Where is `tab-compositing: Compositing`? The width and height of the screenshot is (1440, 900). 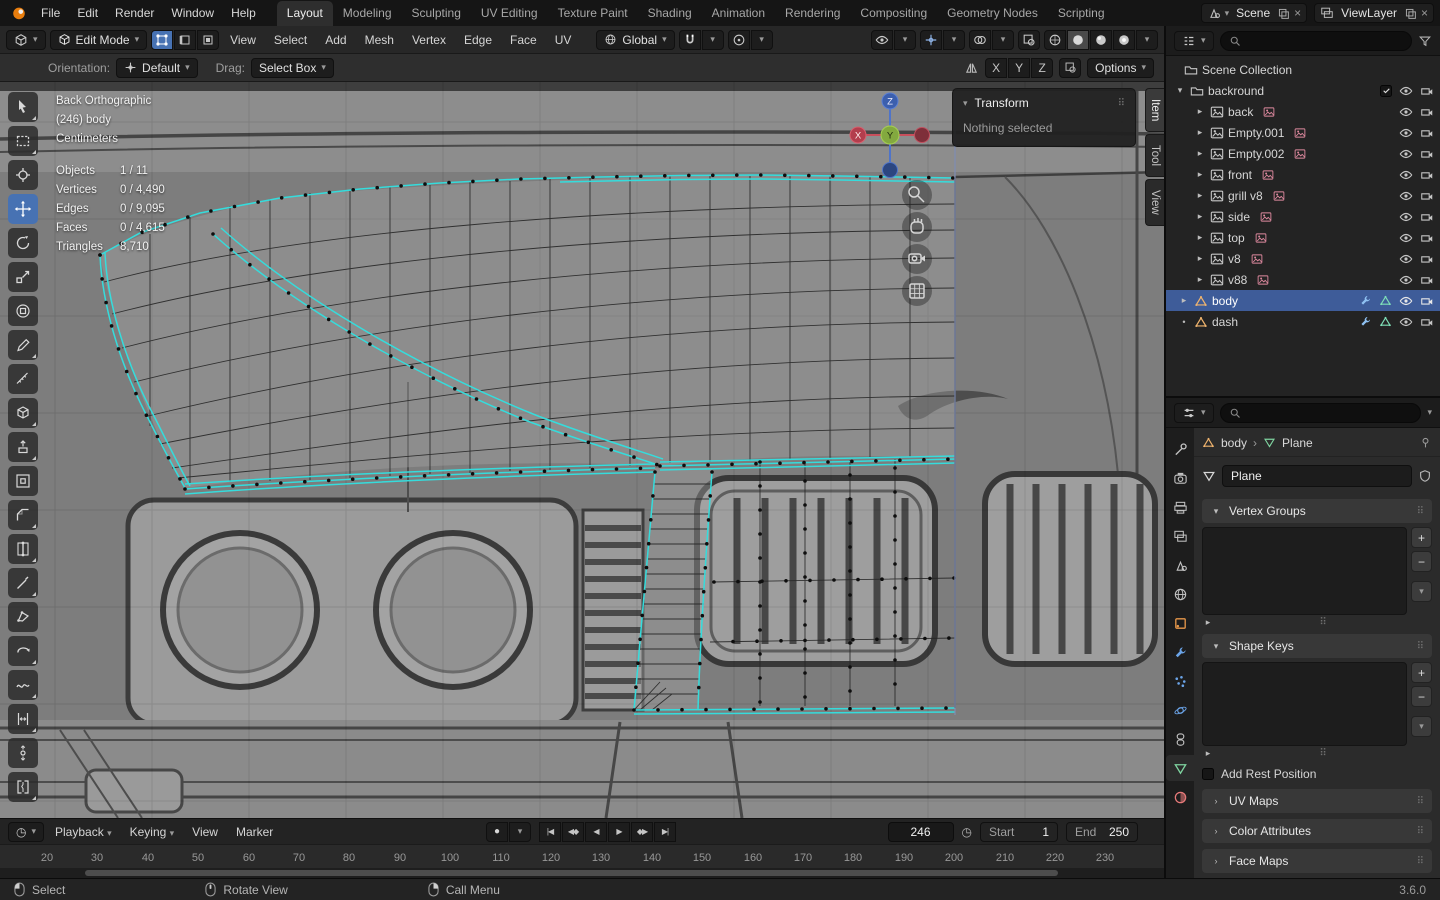 tab-compositing: Compositing is located at coordinates (893, 13).